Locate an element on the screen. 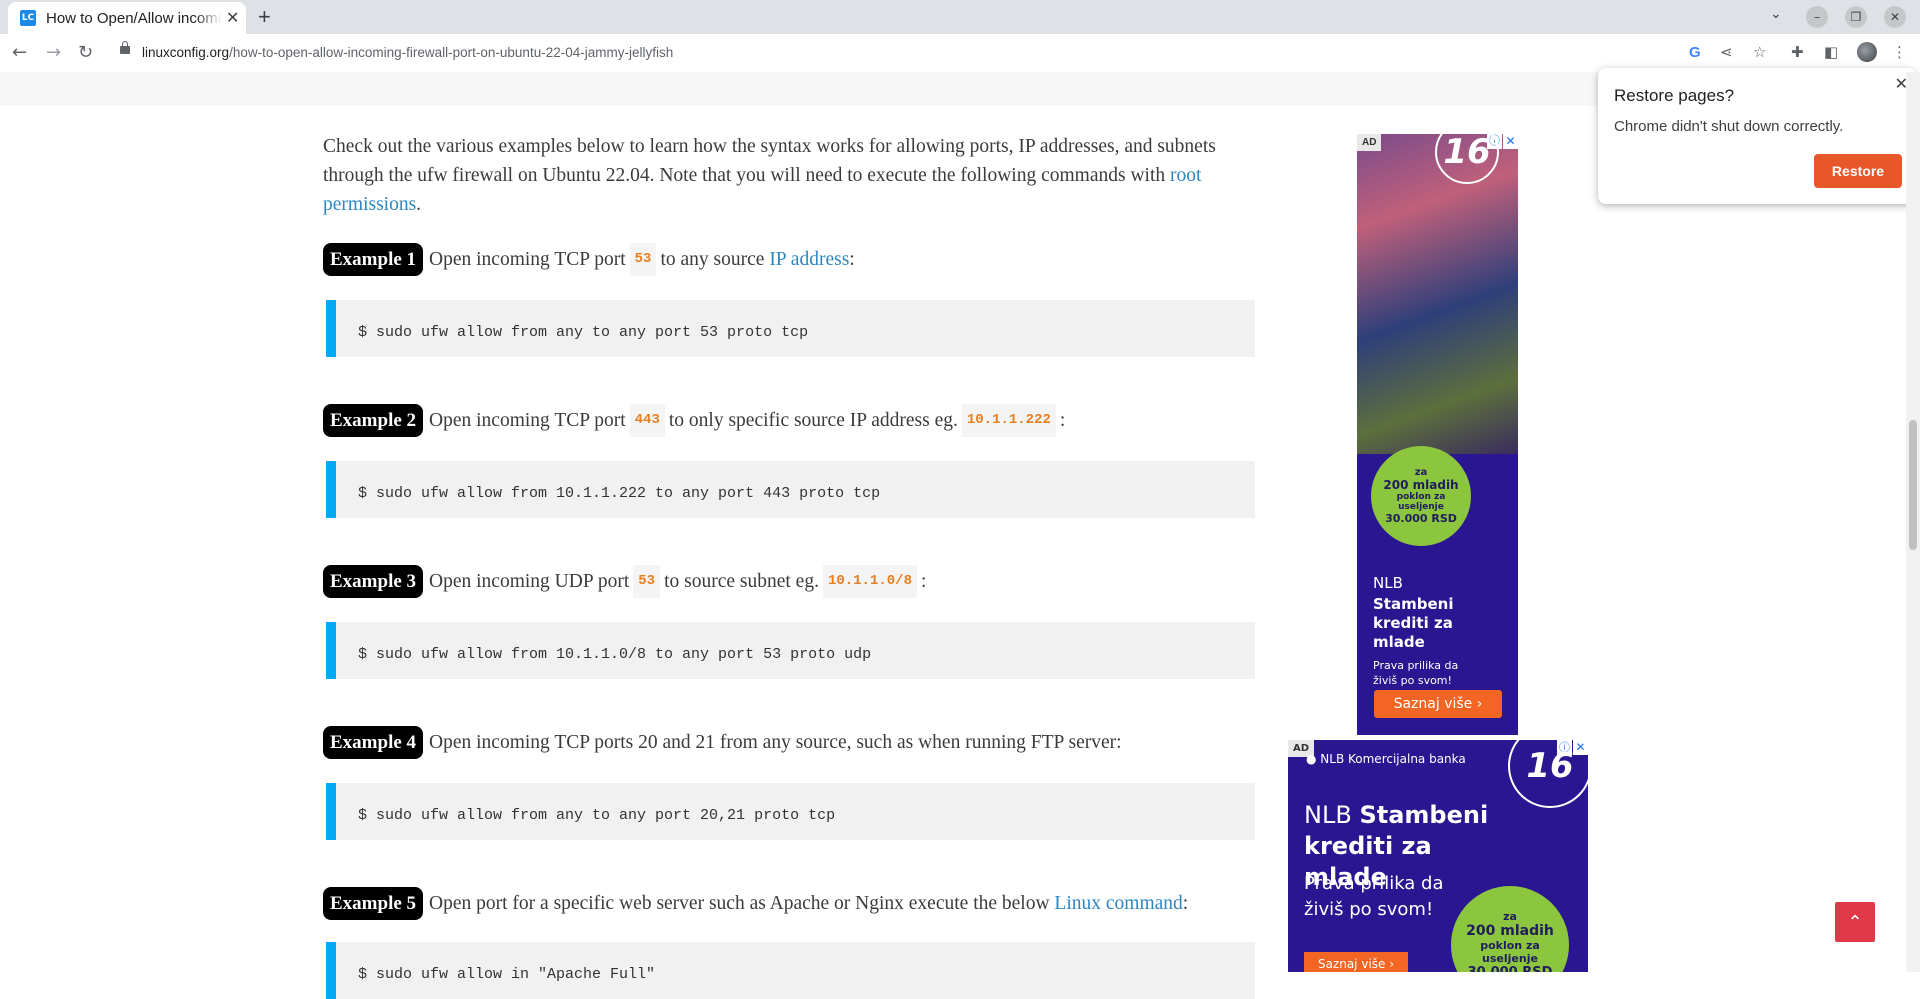 Image resolution: width=1920 pixels, height=999 pixels. star-icon: ☆ is located at coordinates (1759, 52).